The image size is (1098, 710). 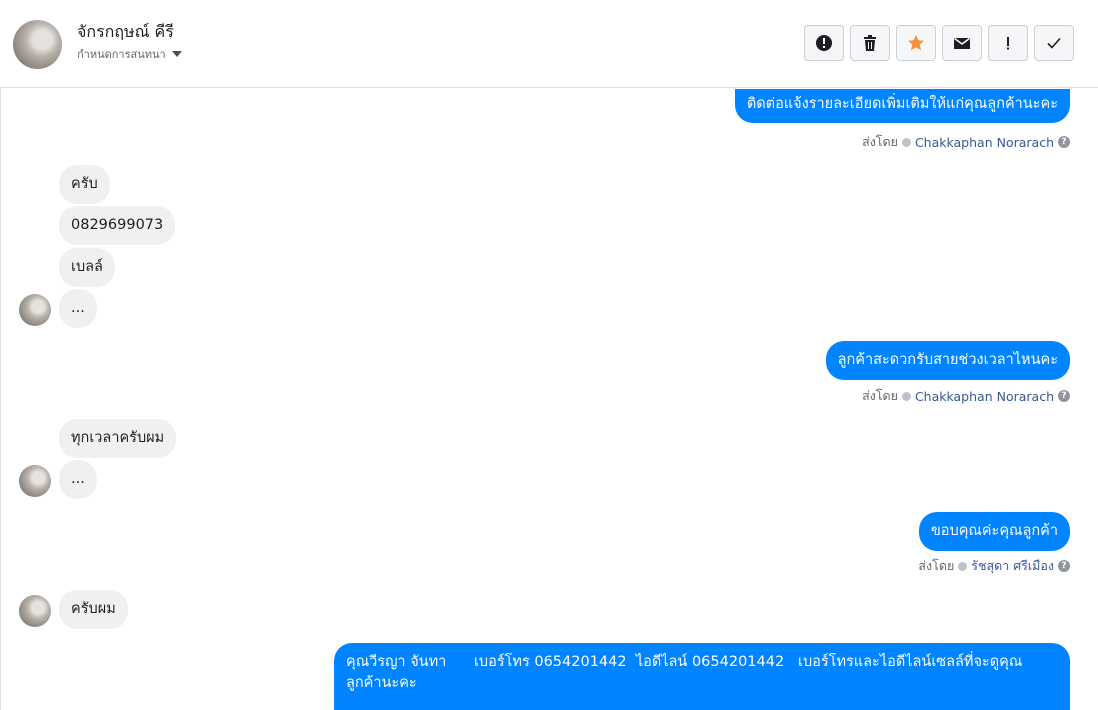 I want to click on star-button, so click(x=916, y=43).